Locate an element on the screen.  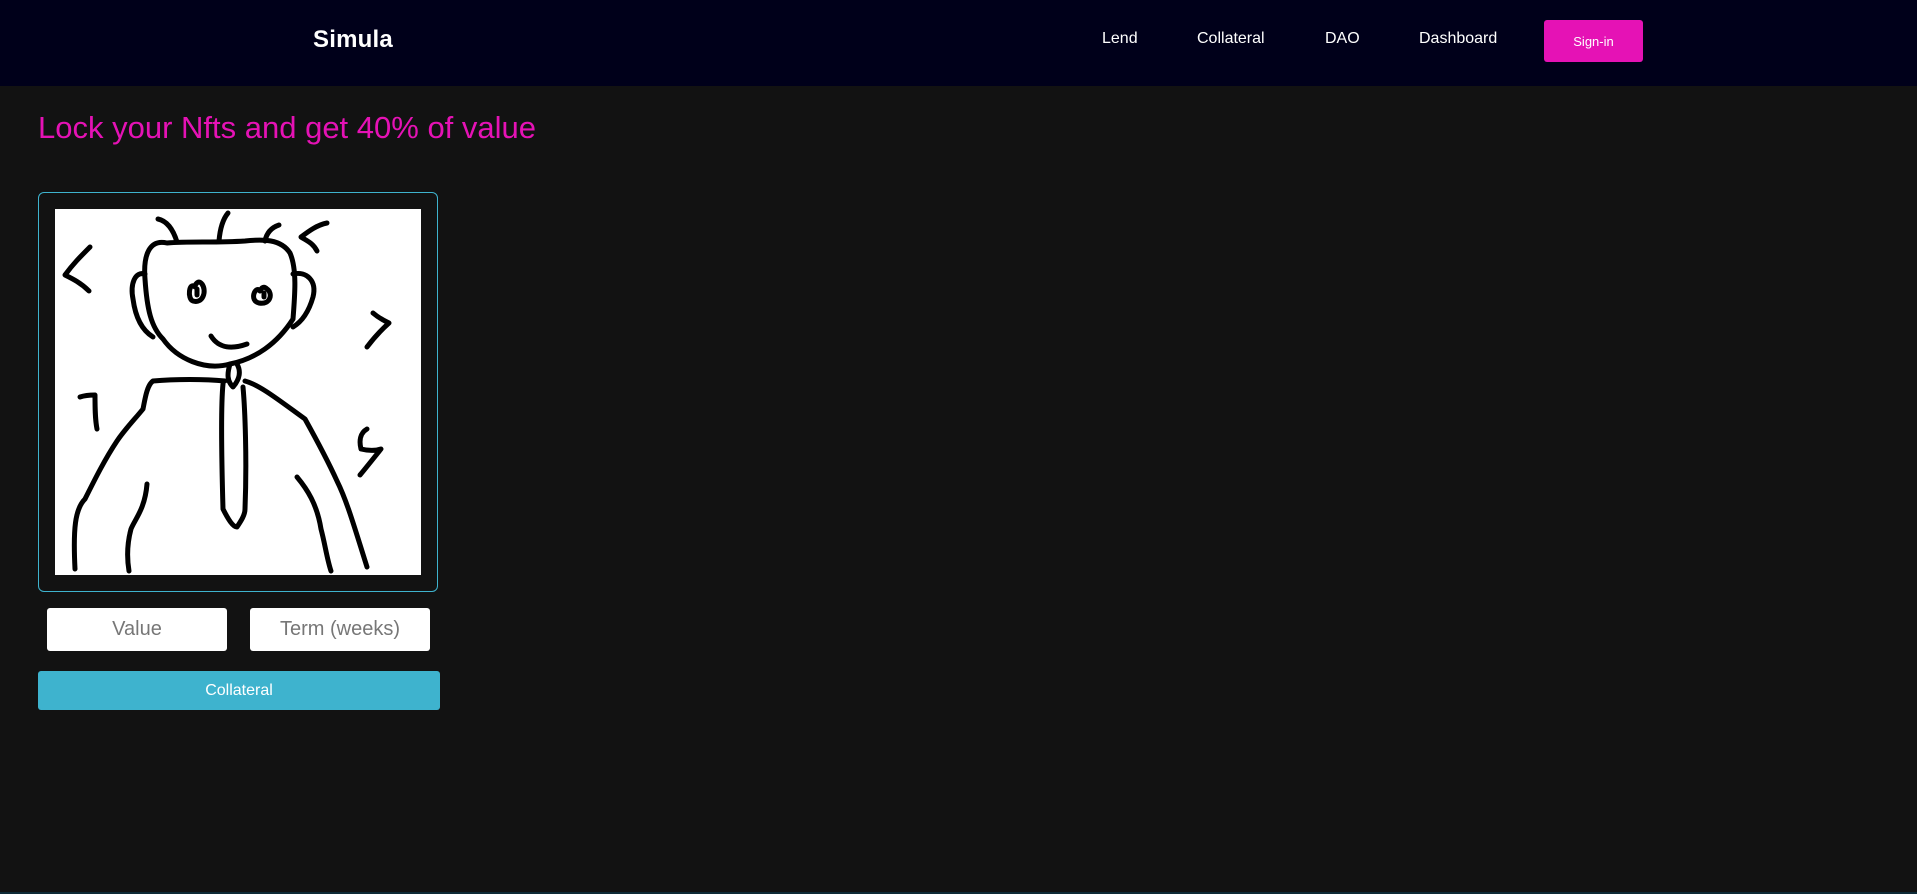
collateral-button: Collateral is located at coordinates (239, 690).